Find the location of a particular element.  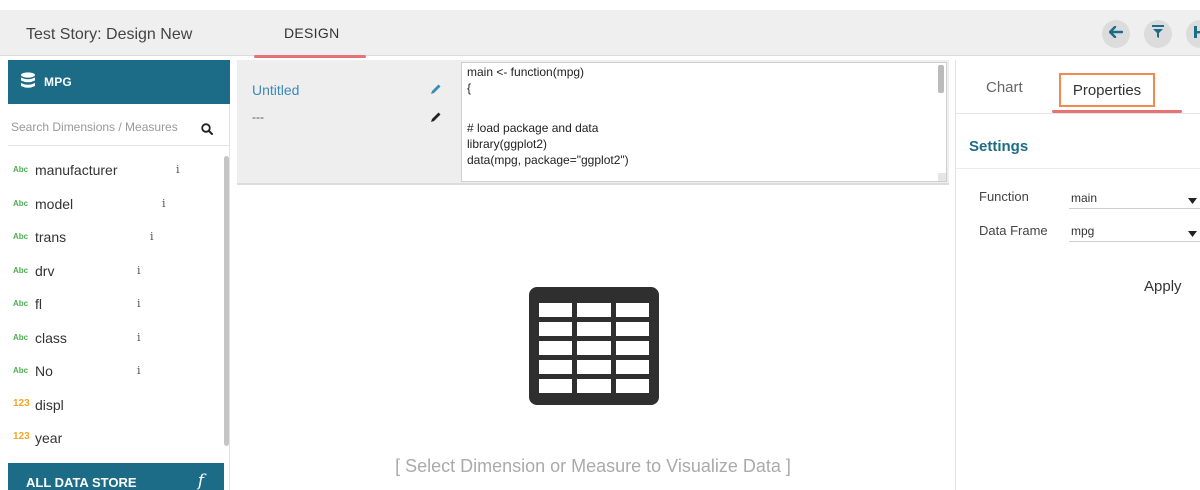

function-label: Function is located at coordinates (1004, 196).